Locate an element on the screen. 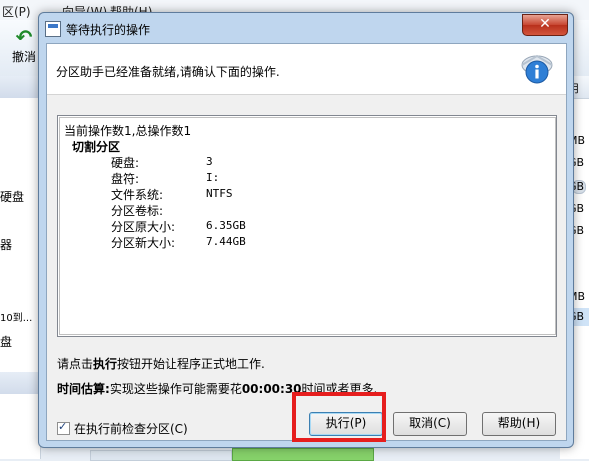 The height and width of the screenshot is (461, 589). window-icon is located at coordinates (53, 29).